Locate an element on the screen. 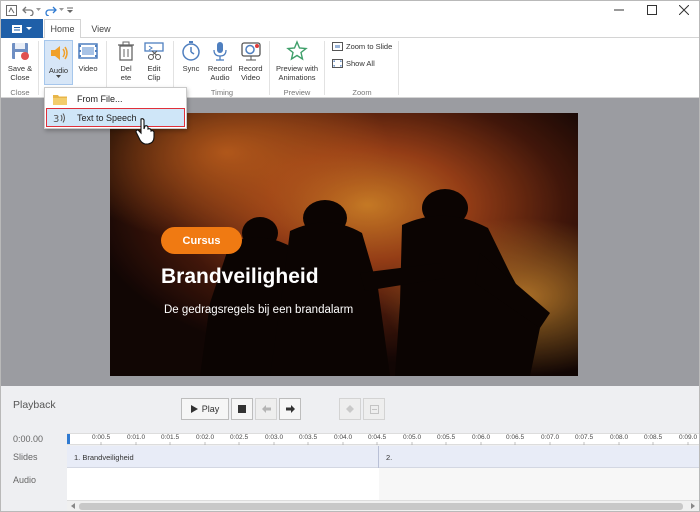  svg-text: 3 is located at coordinates (56, 119).